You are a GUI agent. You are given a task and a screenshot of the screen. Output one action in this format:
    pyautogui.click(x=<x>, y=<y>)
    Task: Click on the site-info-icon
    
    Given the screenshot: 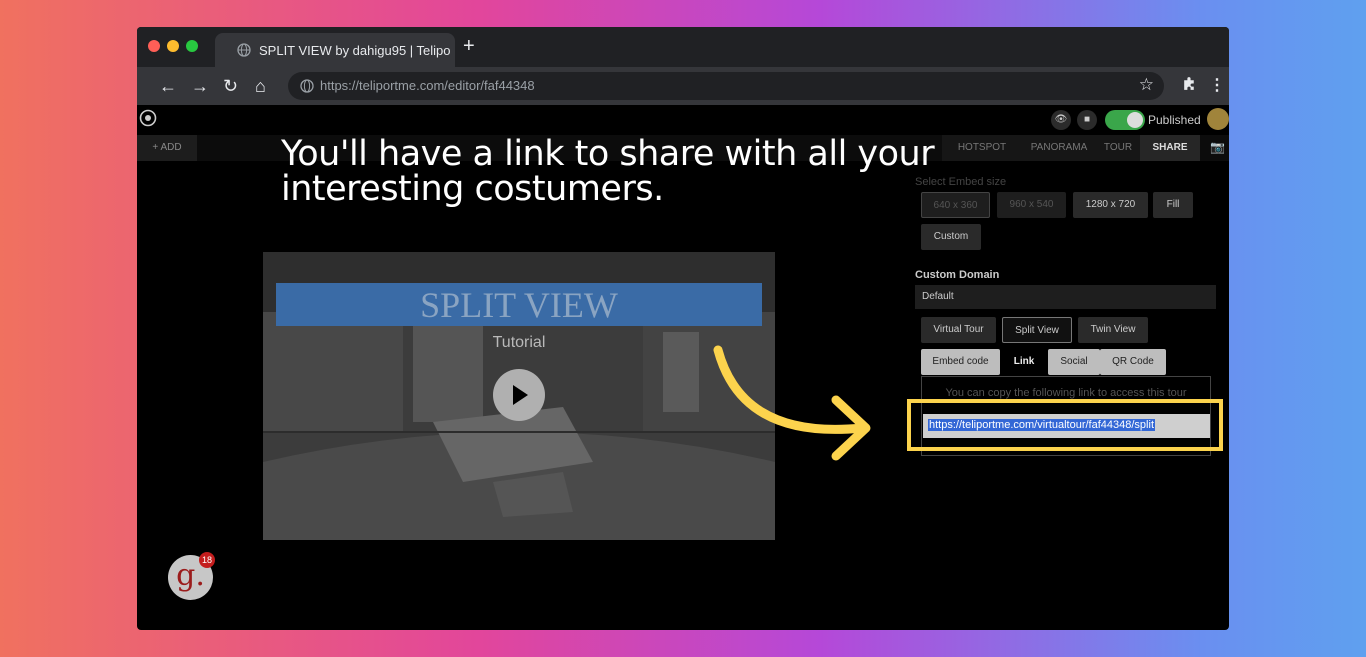 What is the action you would take?
    pyautogui.click(x=307, y=86)
    